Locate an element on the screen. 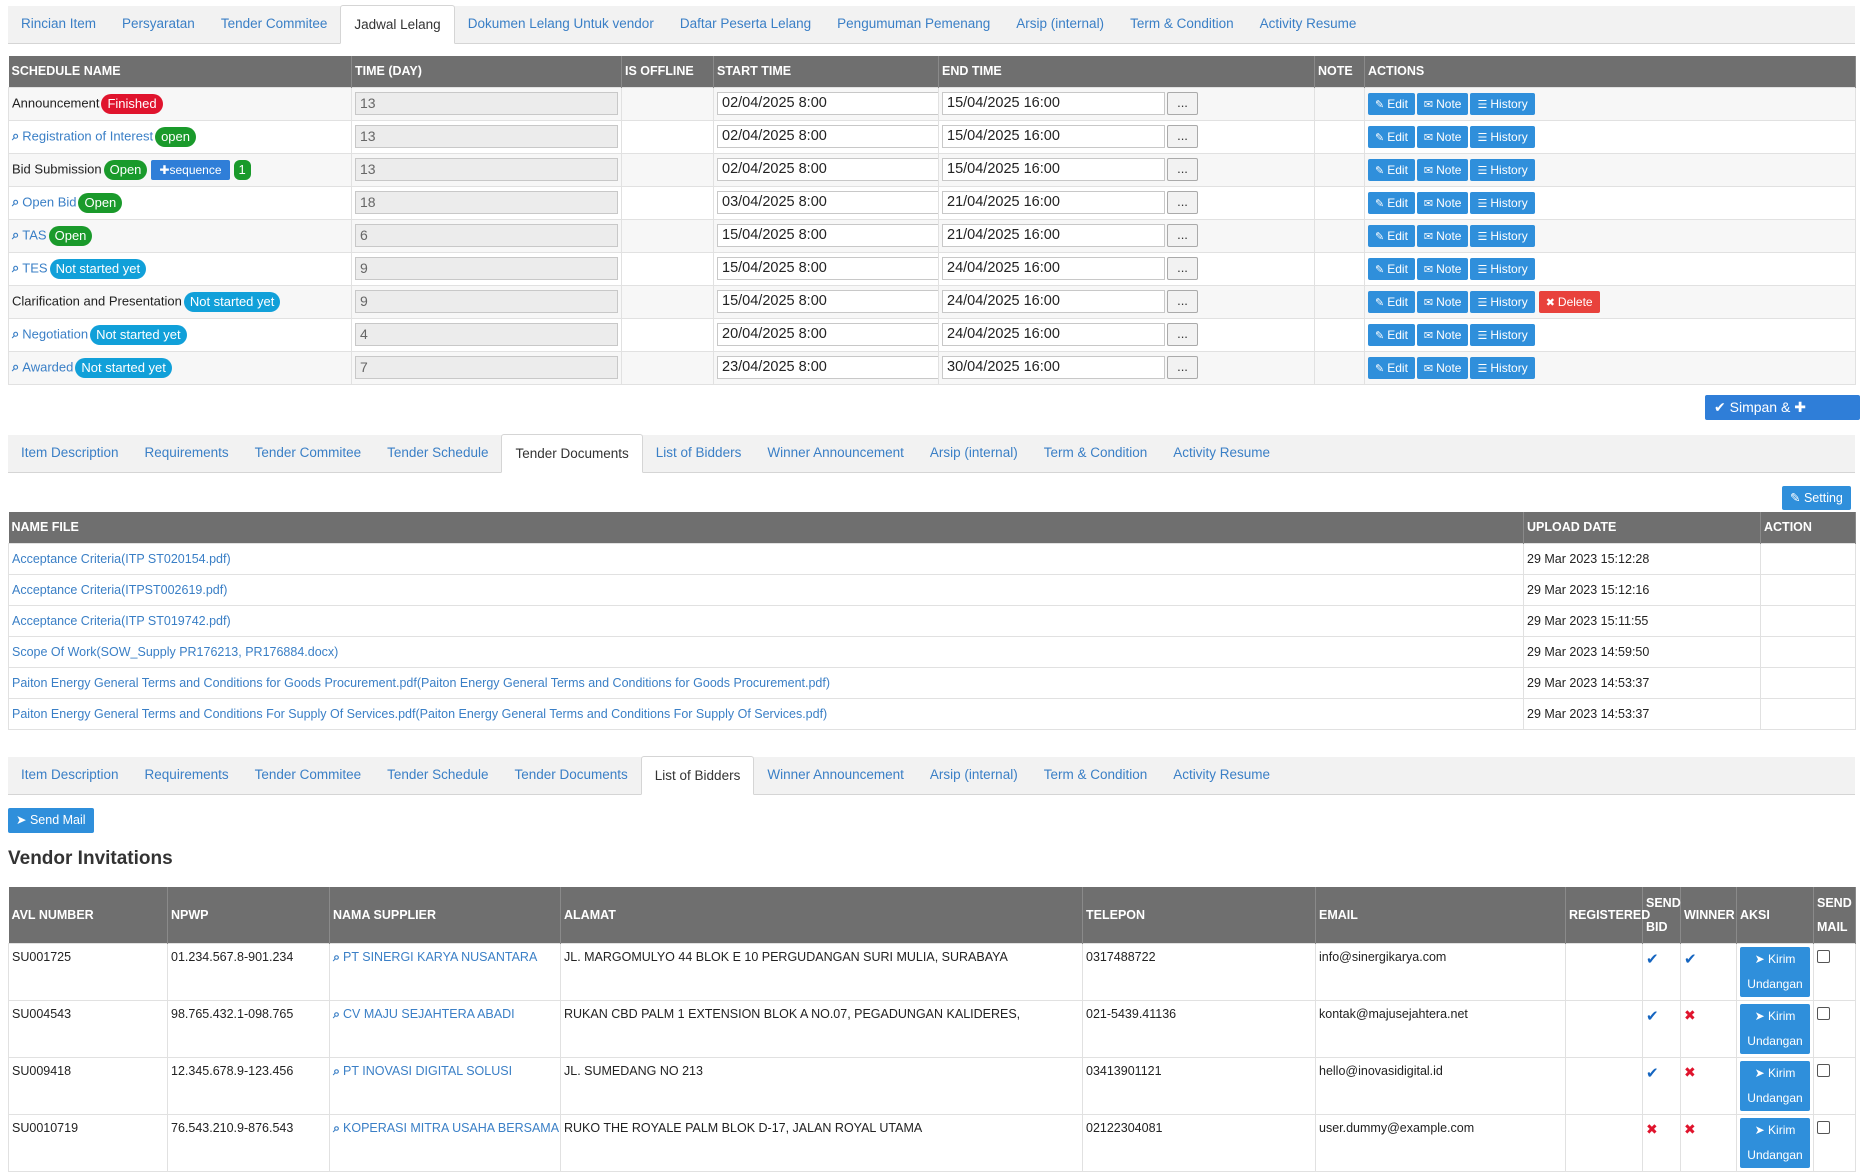  supplier-name: CV MAJU SEJAHTERA ABADI is located at coordinates (429, 1014).